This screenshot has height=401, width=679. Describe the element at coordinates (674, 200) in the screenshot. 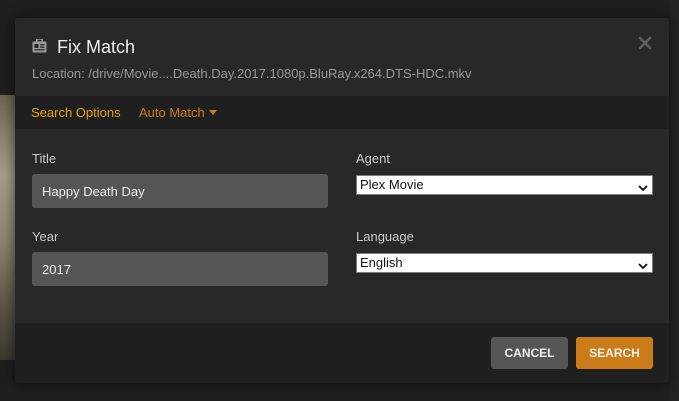

I see `background-edge` at that location.